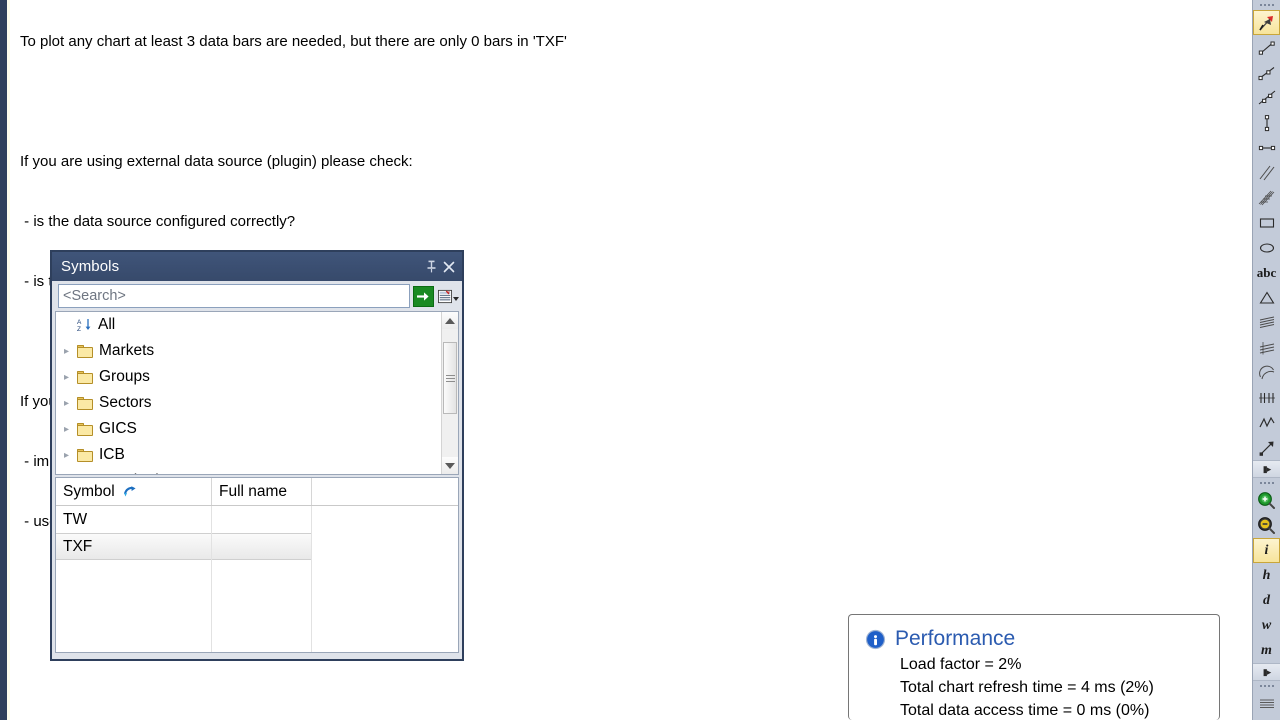 The image size is (1280, 720). I want to click on text-tool-label: abc, so click(1266, 272).